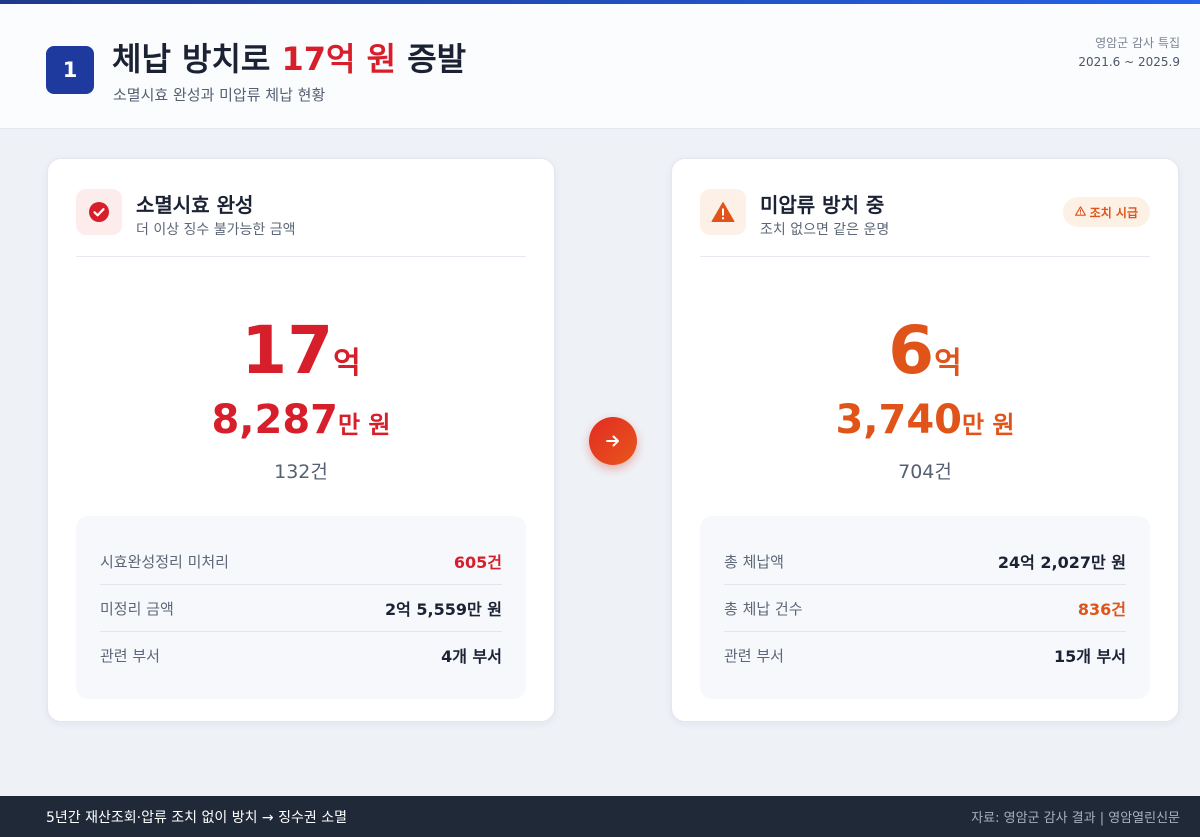 The height and width of the screenshot is (837, 1200). What do you see at coordinates (70, 70) in the screenshot?
I see `section-number-badge: 1` at bounding box center [70, 70].